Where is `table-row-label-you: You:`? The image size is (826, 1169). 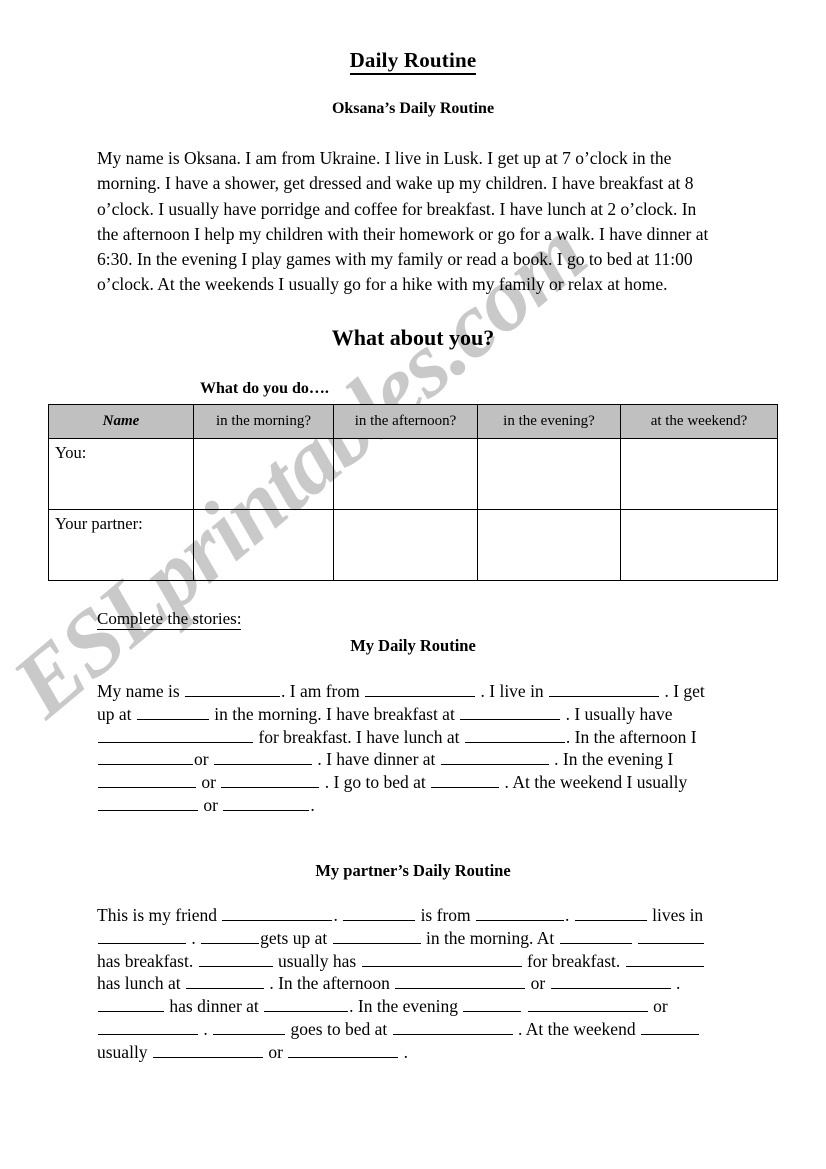 table-row-label-you: You: is located at coordinates (121, 474).